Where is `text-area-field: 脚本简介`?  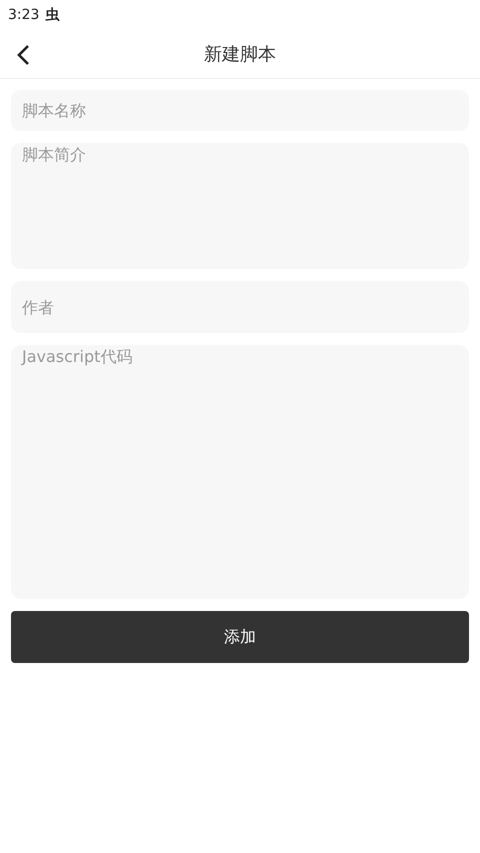
text-area-field: 脚本简介 is located at coordinates (240, 206).